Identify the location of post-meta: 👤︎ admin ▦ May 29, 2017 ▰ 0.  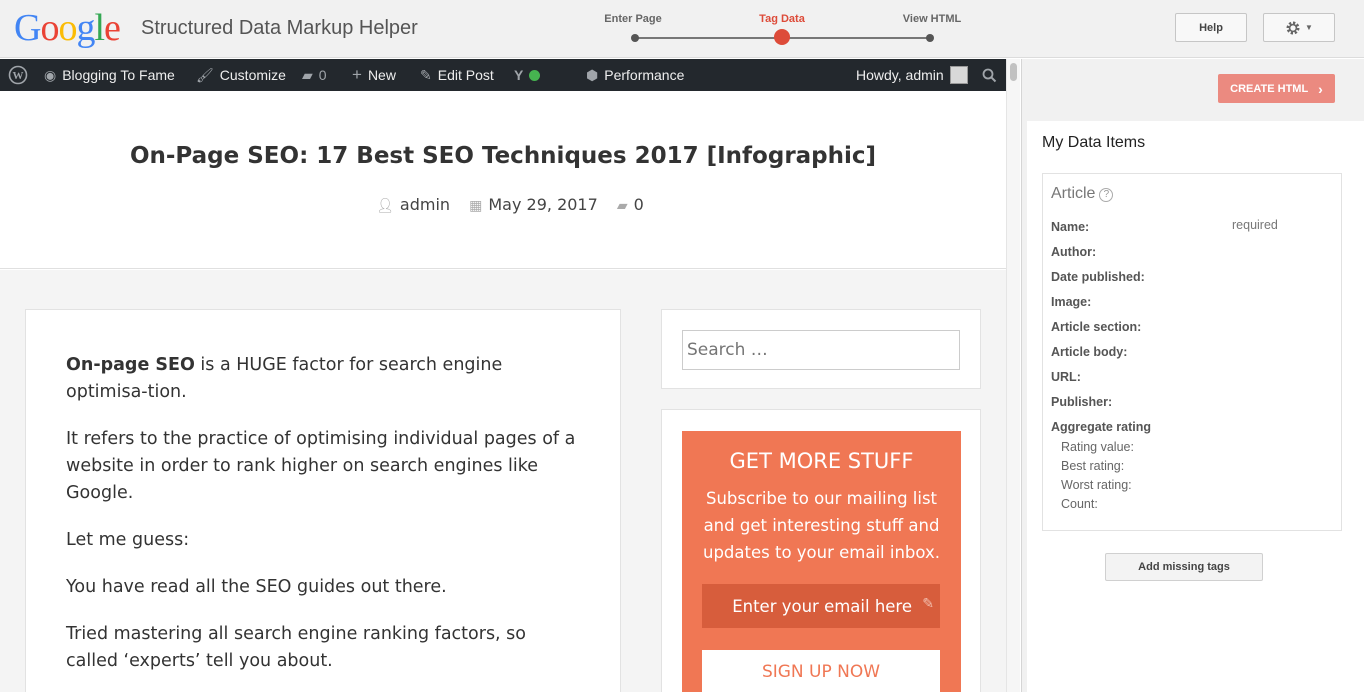
(503, 204).